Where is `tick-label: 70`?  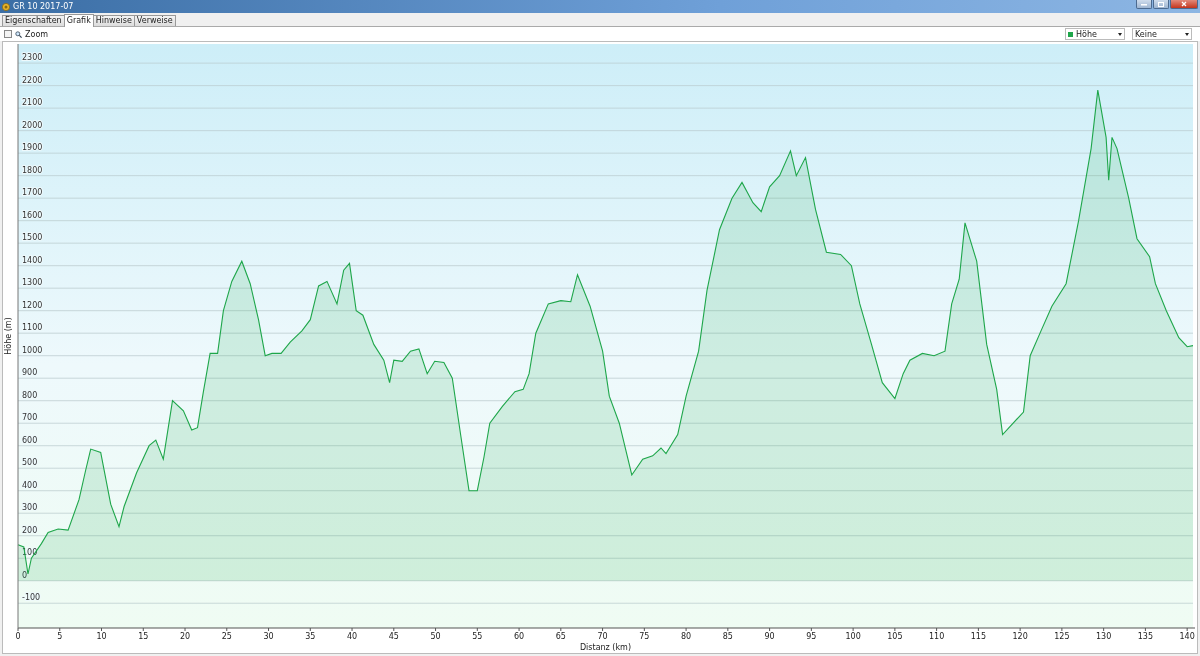
tick-label: 70 is located at coordinates (602, 636).